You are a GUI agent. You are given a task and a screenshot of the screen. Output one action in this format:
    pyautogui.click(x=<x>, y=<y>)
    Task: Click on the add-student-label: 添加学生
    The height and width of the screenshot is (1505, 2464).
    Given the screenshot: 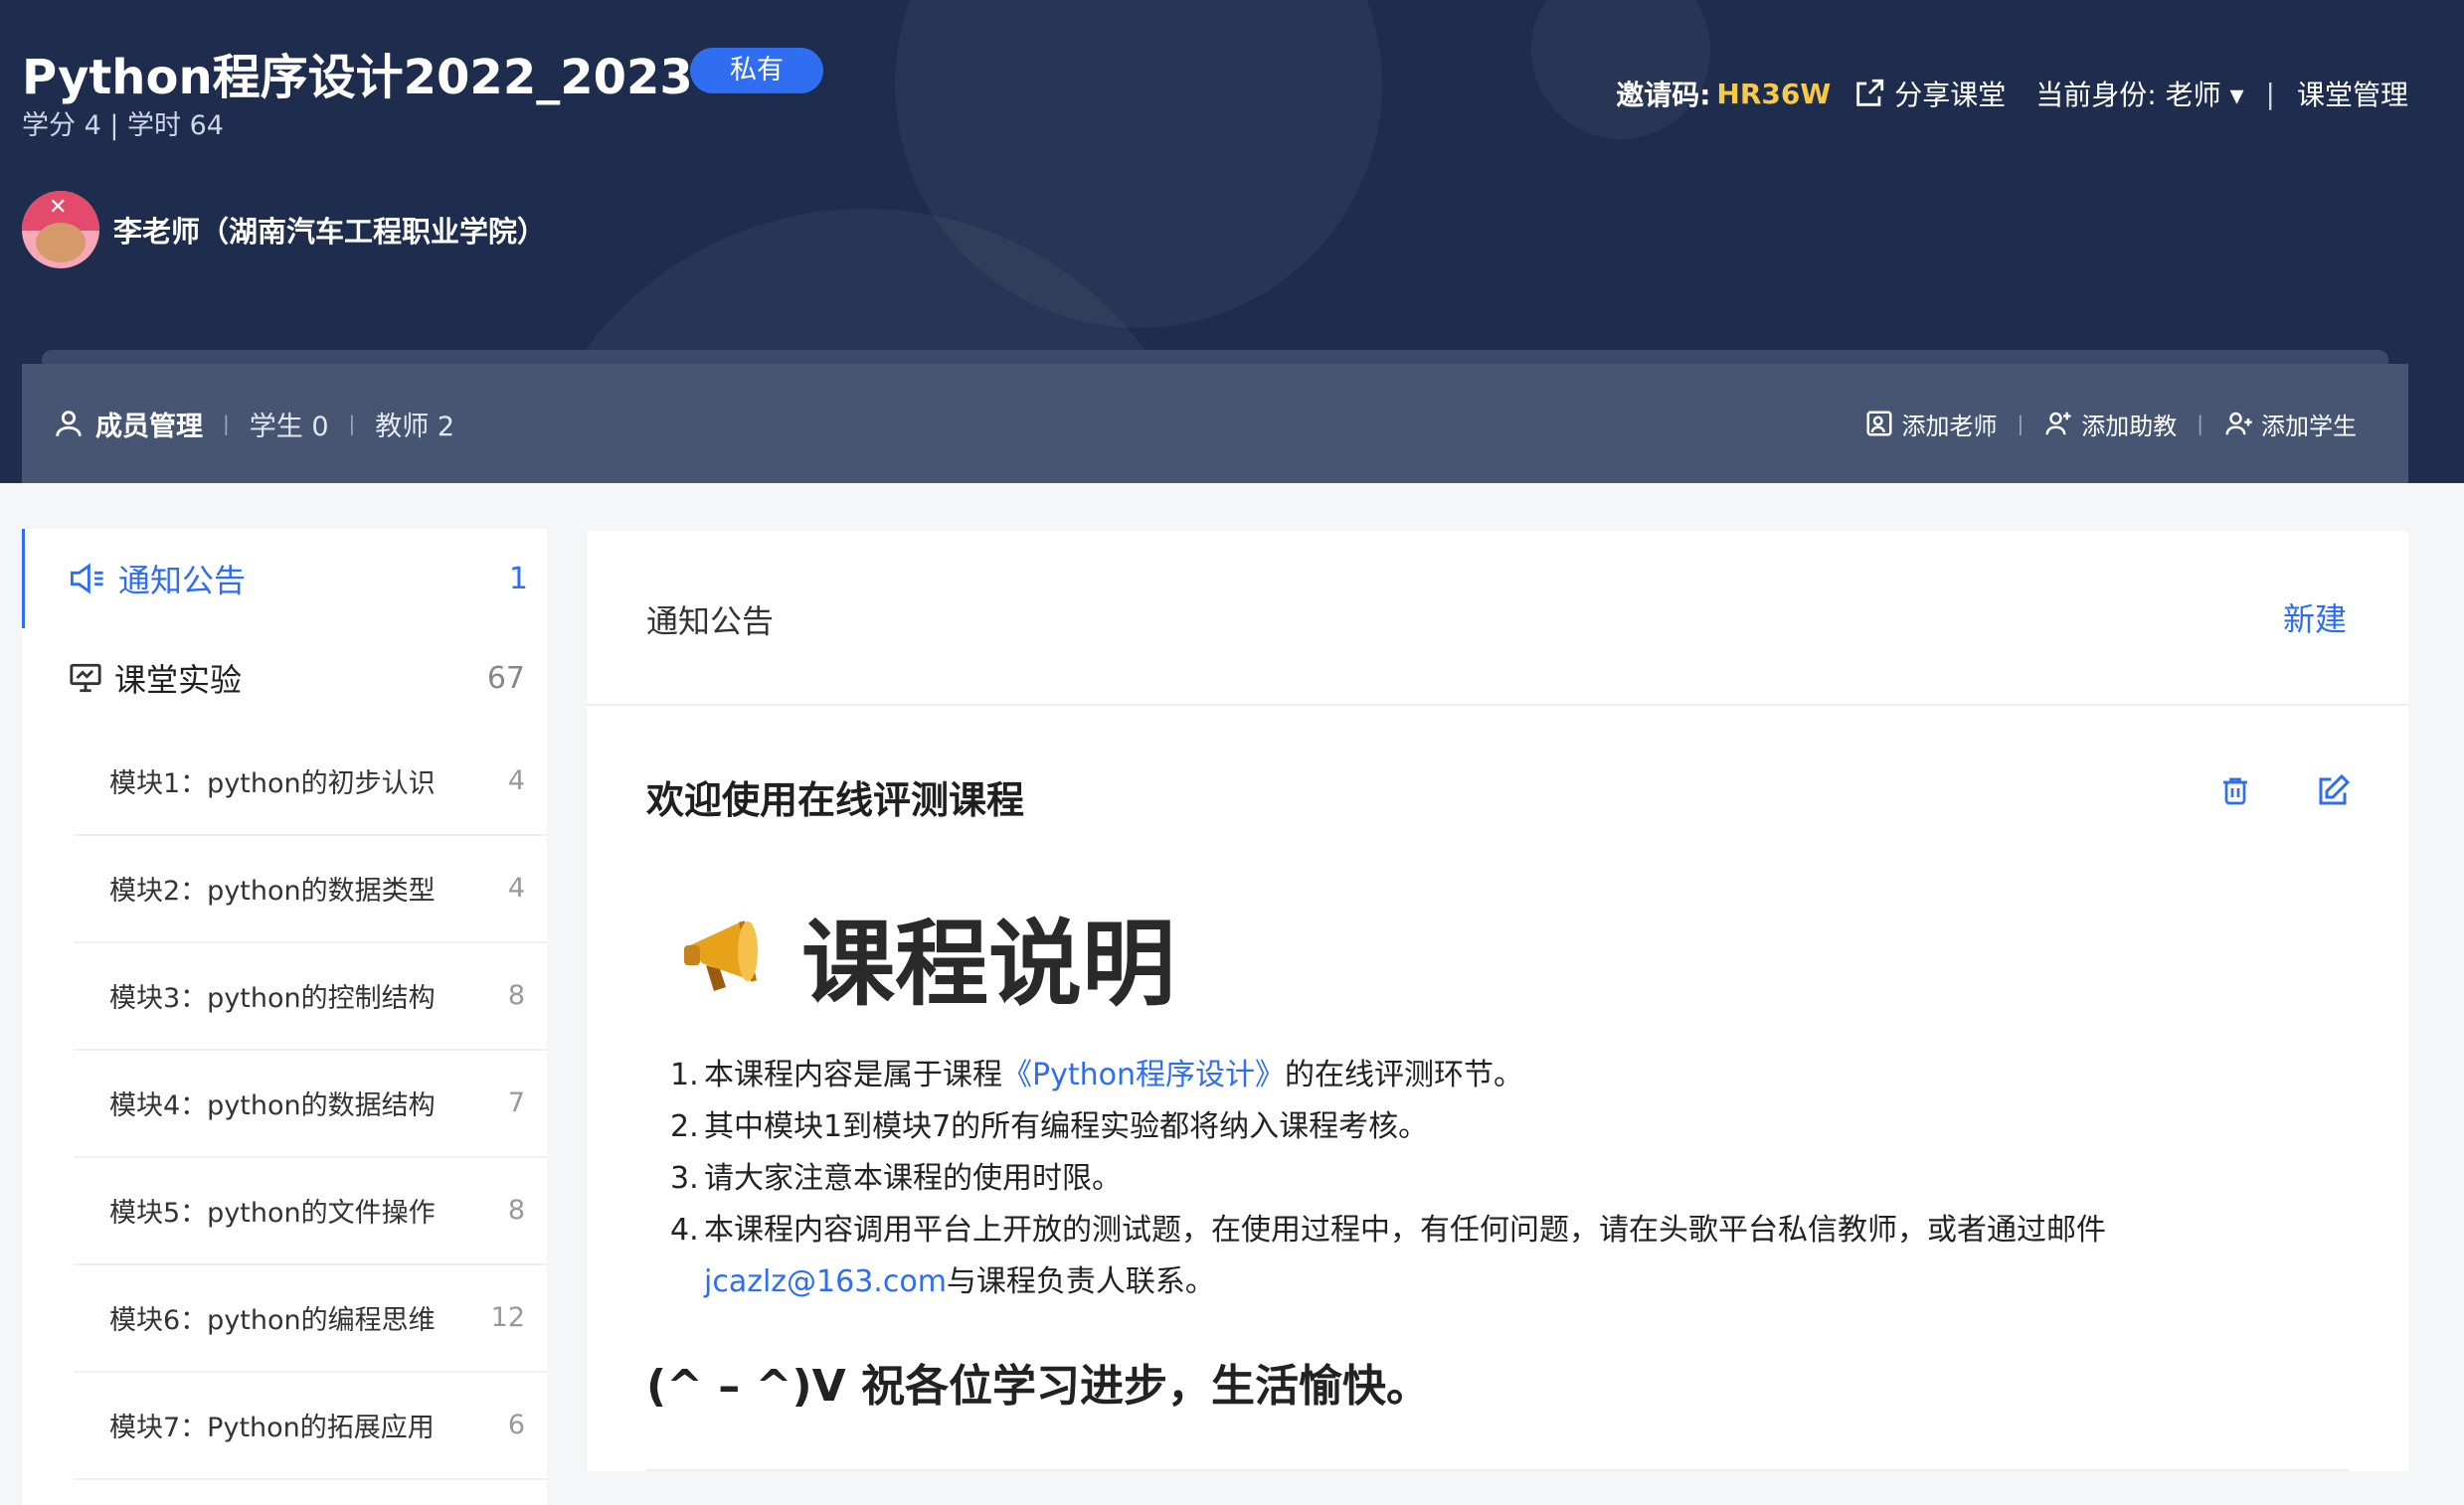 What is the action you would take?
    pyautogui.click(x=2309, y=426)
    